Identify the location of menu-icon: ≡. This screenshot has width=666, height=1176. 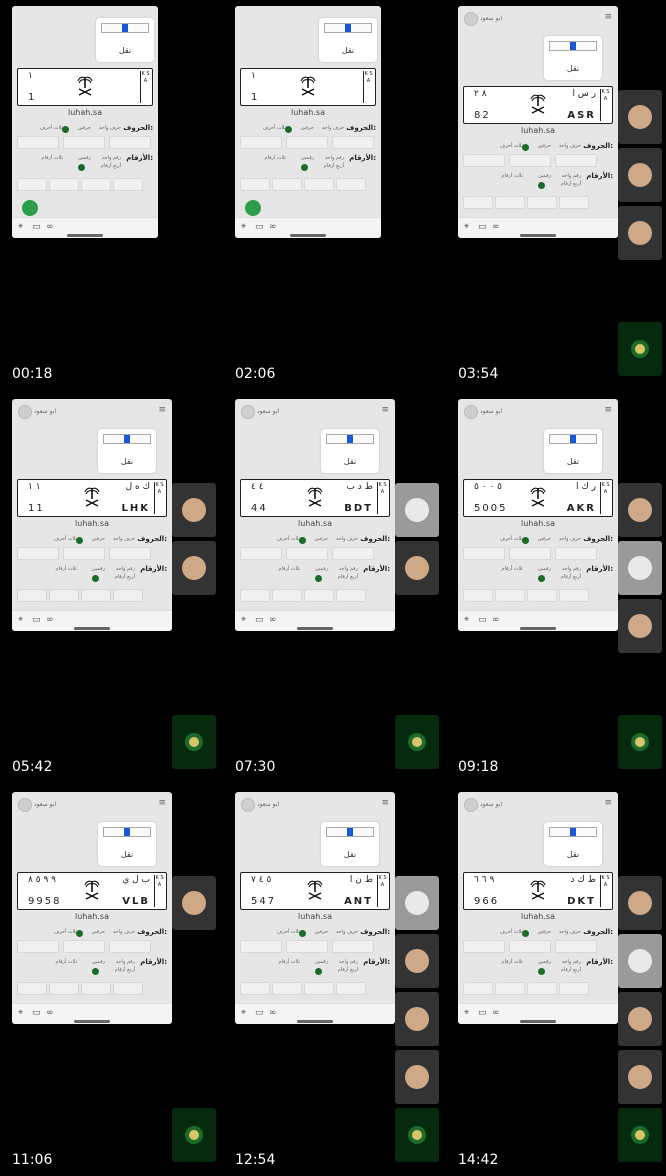
(608, 410).